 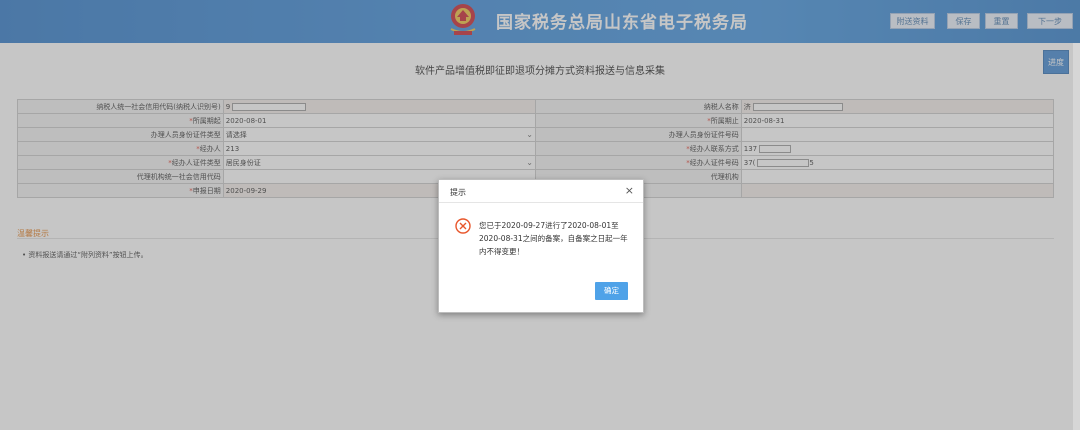 I want to click on confirm-button: 确定, so click(x=611, y=291).